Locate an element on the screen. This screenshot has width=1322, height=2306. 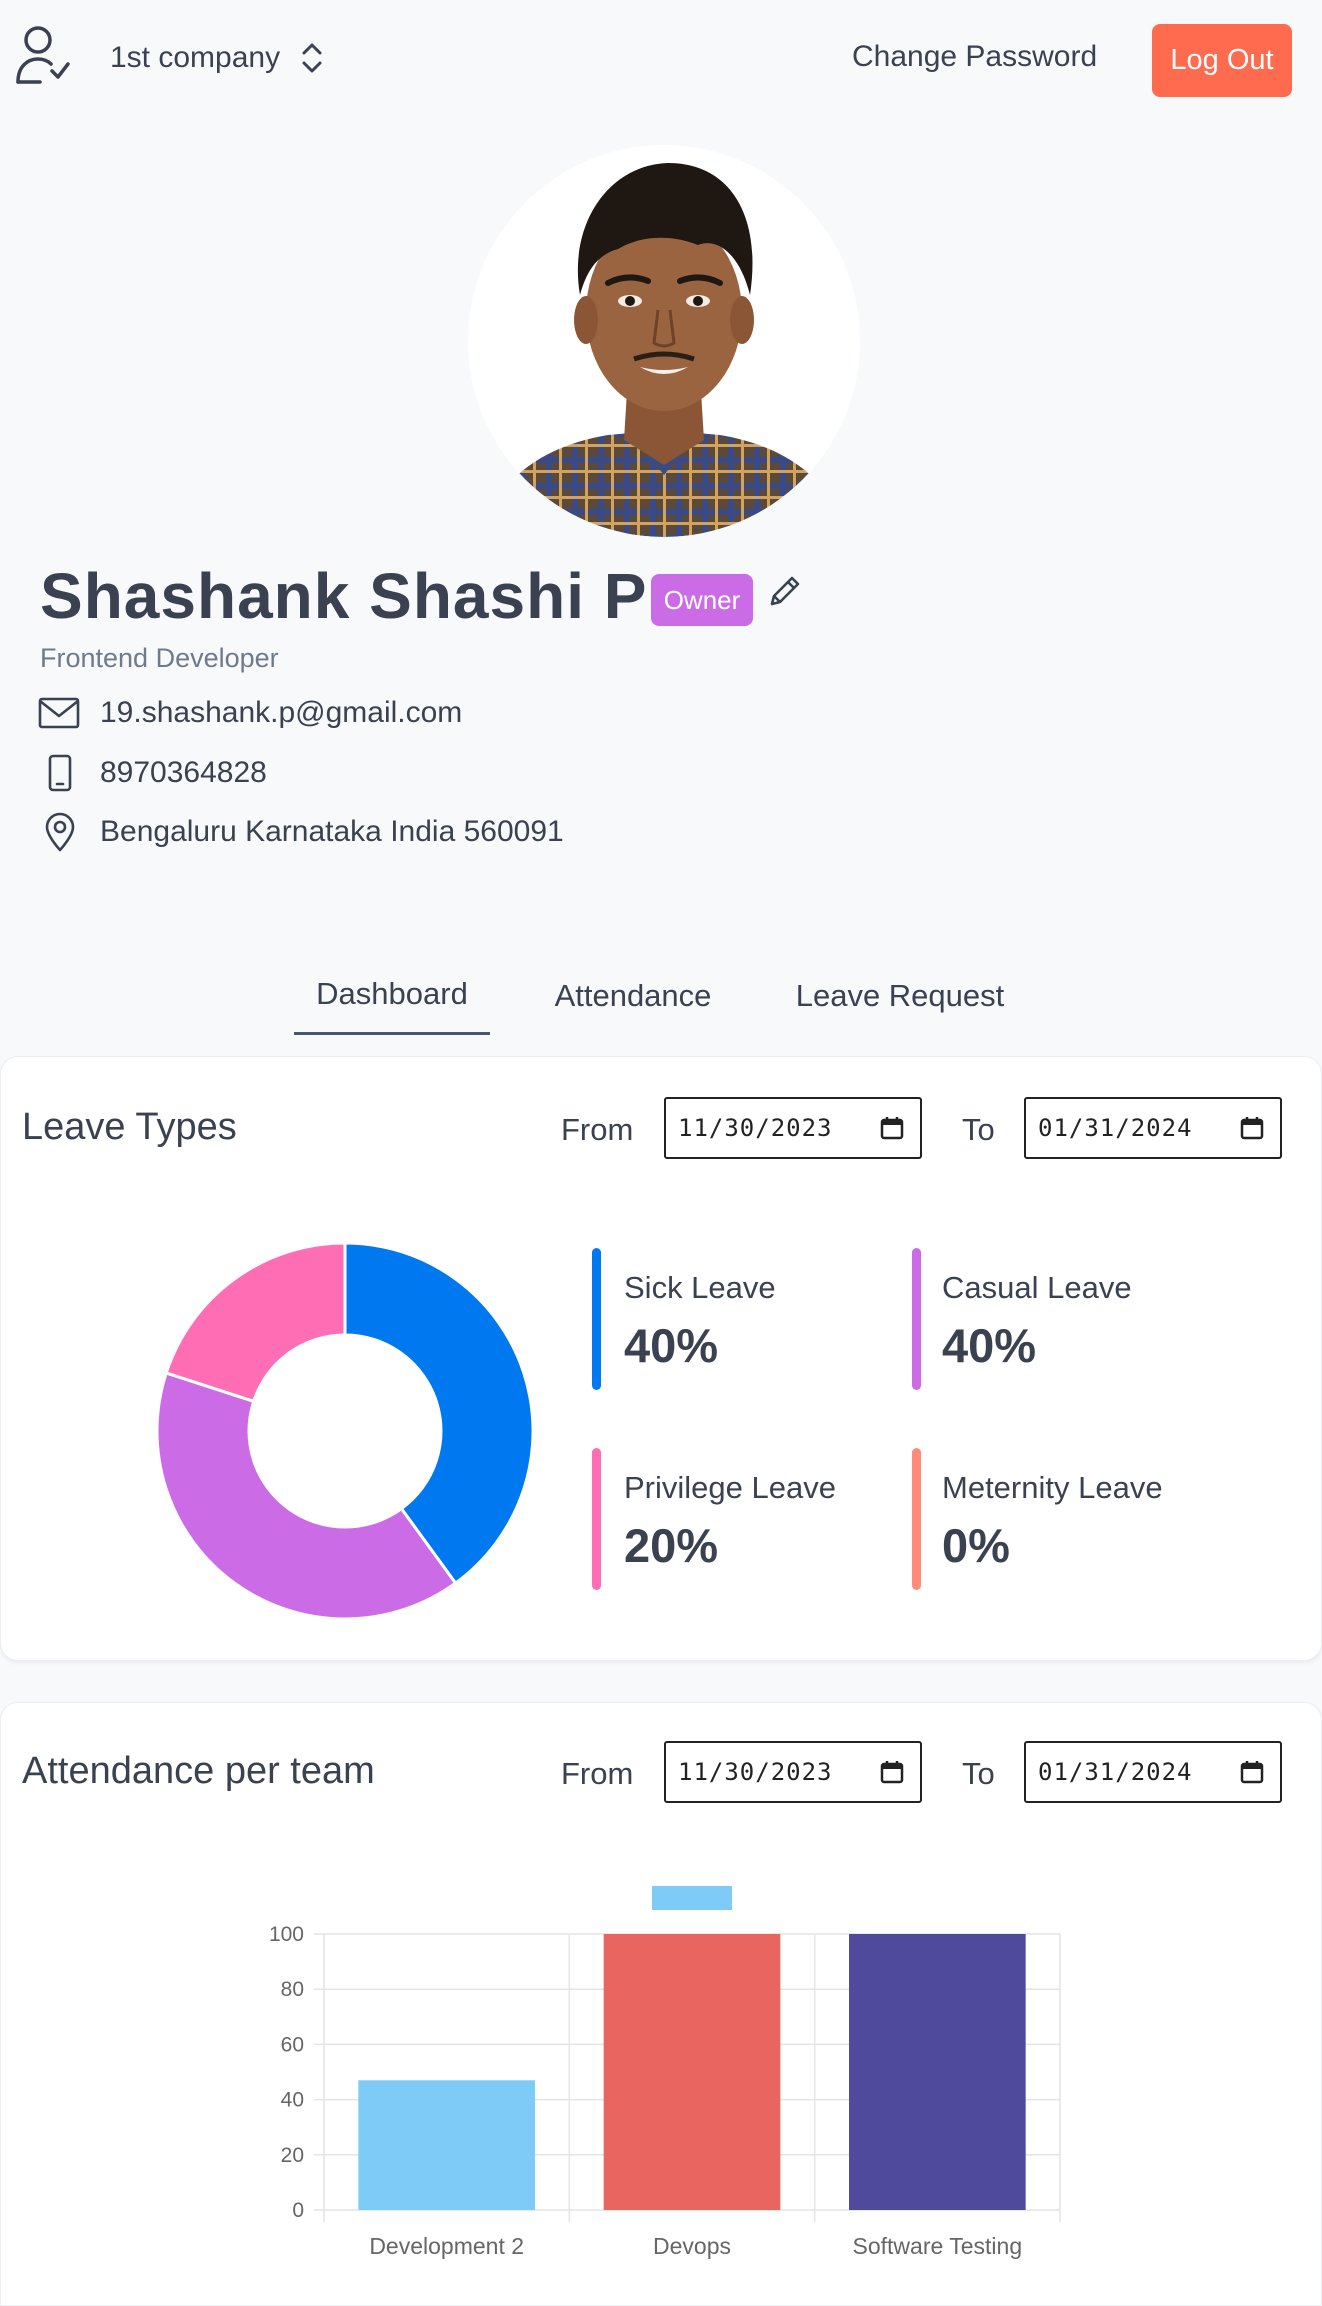
mail-icon is located at coordinates (61, 713).